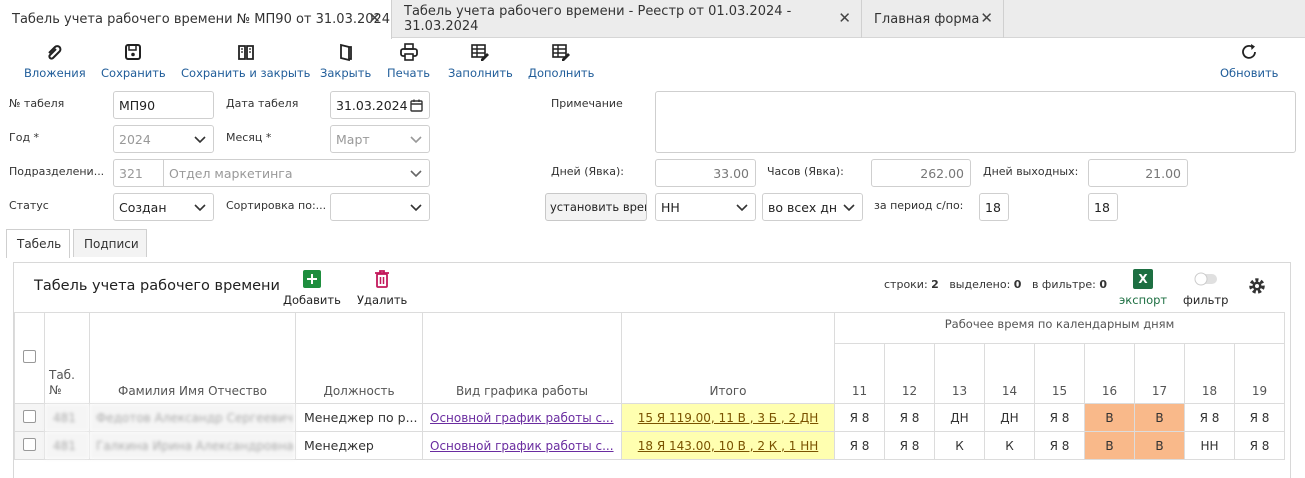 The height and width of the screenshot is (478, 1305). Describe the element at coordinates (1109, 373) in the screenshot. I see `col-header-day: 16` at that location.